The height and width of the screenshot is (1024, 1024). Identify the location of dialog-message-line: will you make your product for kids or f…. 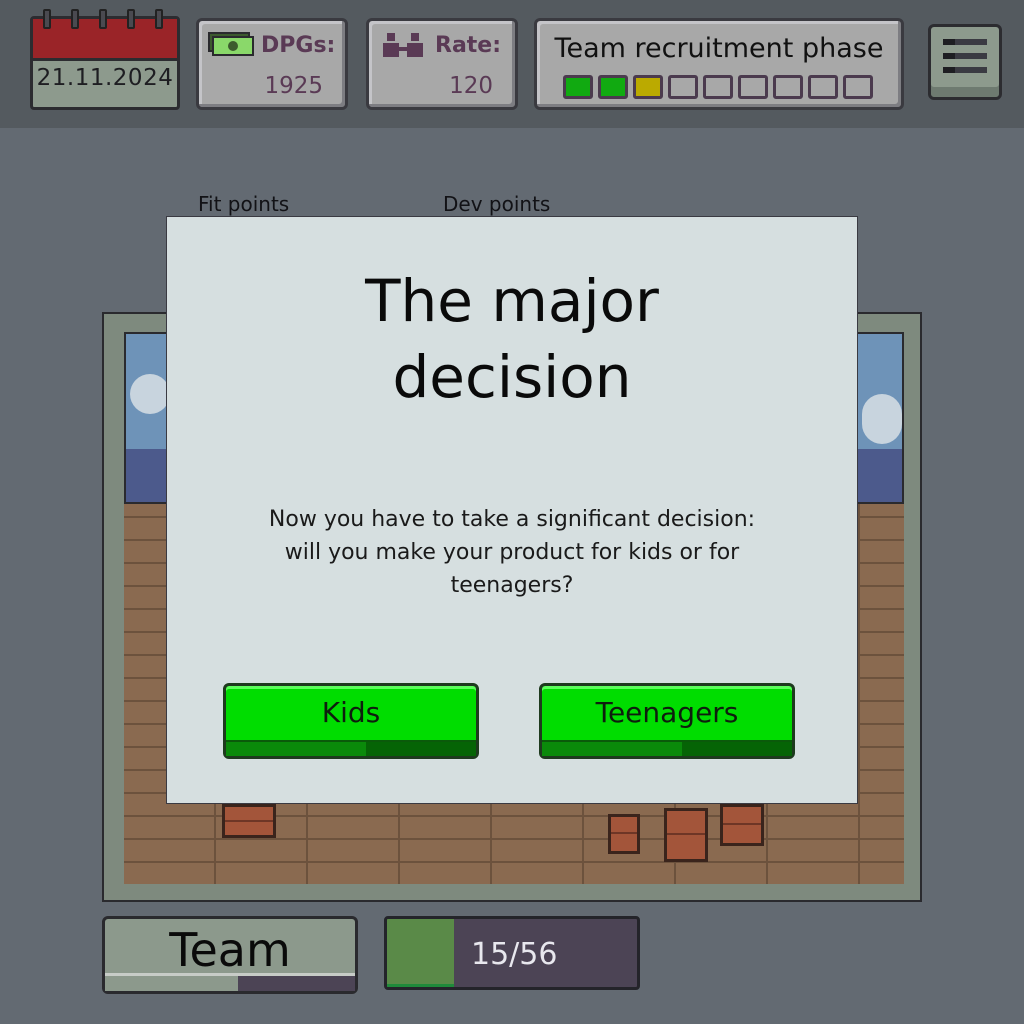
(512, 552).